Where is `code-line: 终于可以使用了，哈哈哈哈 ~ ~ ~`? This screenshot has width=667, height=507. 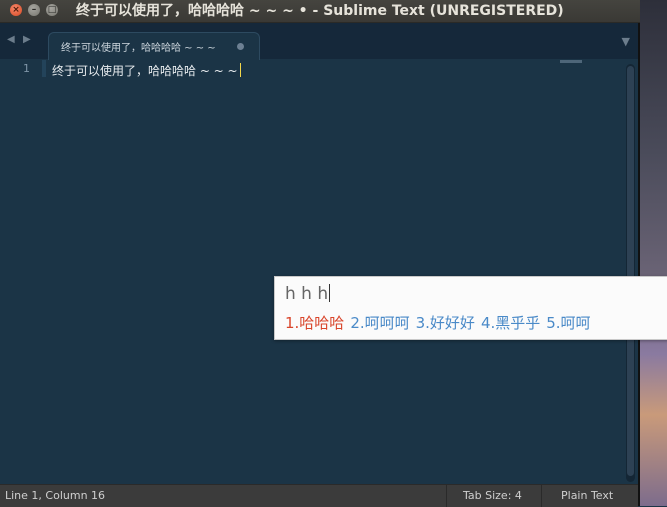 code-line: 终于可以使用了，哈哈哈哈 ~ ~ ~ is located at coordinates (145, 71).